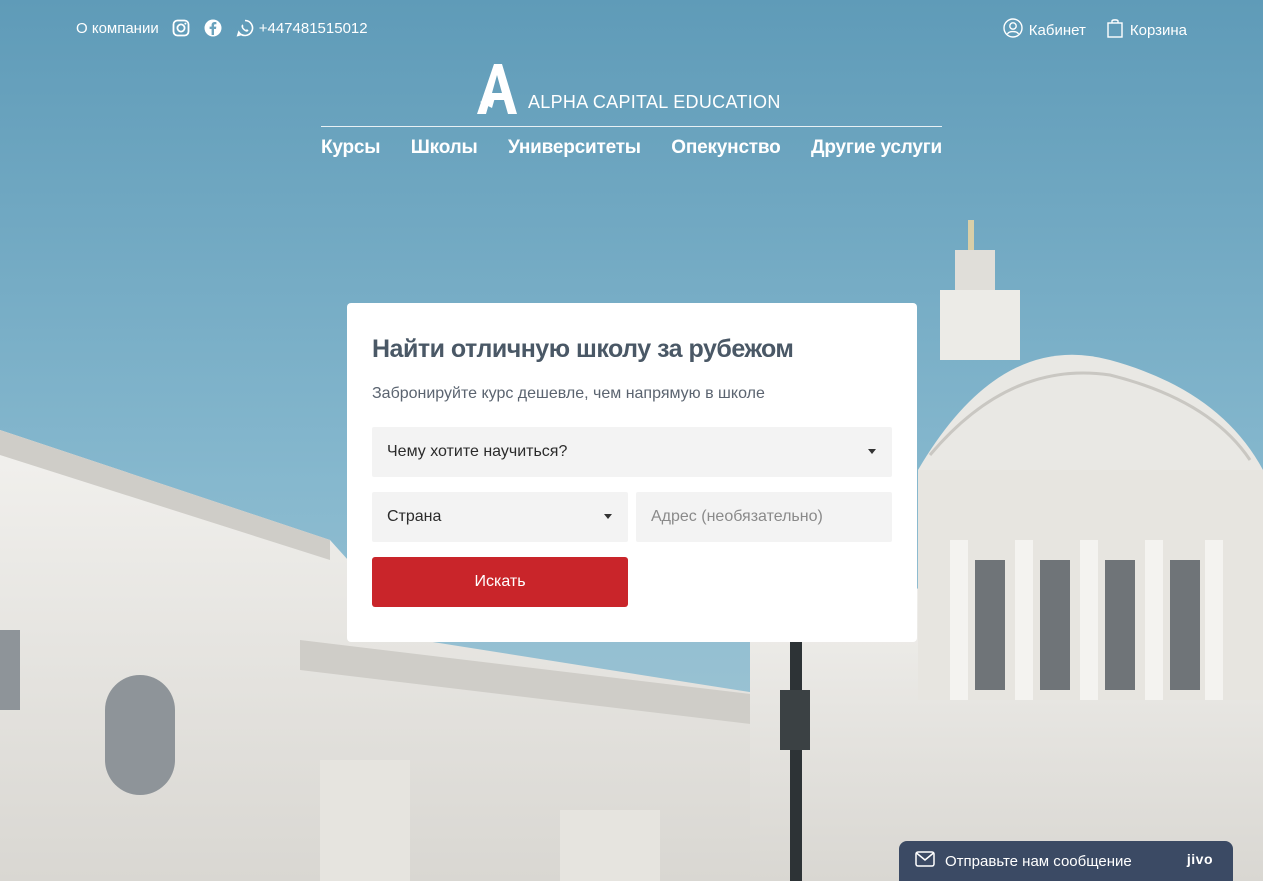  I want to click on address-field-wrap, so click(764, 517).